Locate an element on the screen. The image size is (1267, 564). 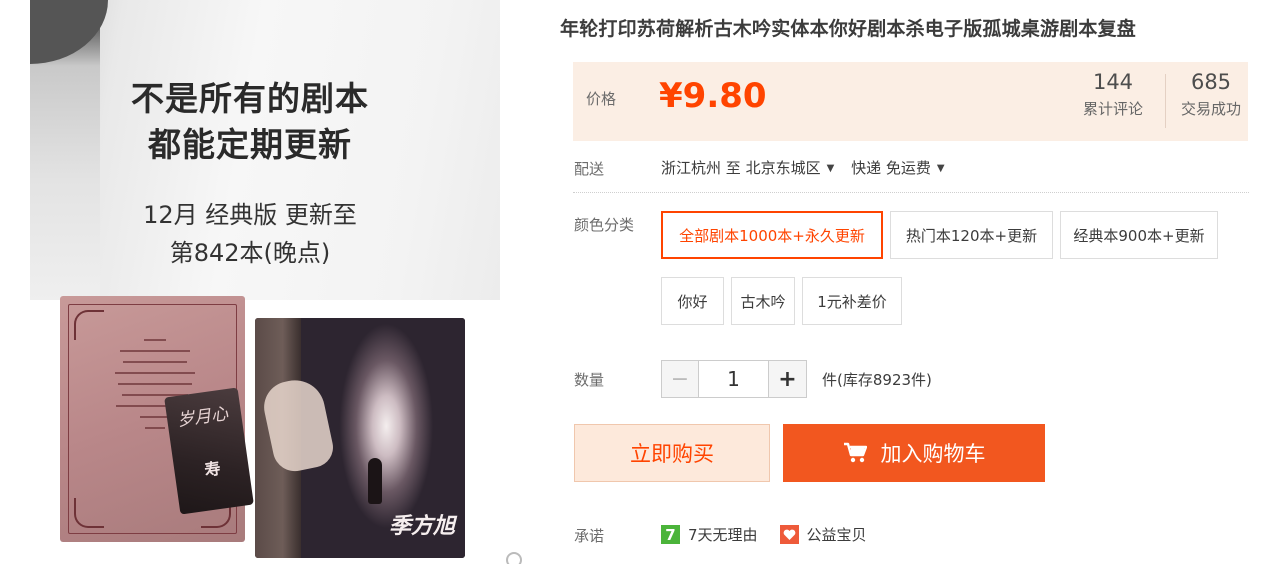
reviews-count: 144 is located at coordinates (1113, 82).